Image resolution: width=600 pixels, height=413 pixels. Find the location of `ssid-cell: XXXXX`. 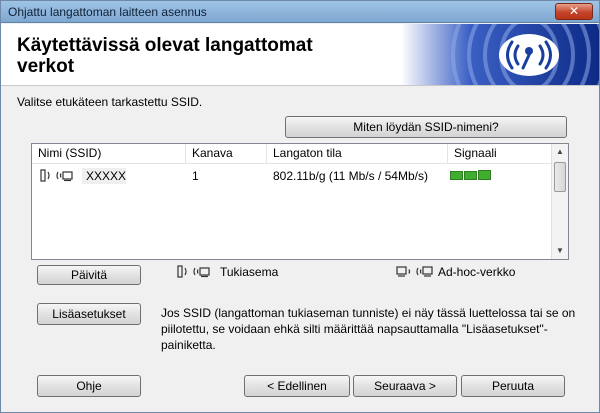

ssid-cell: XXXXX is located at coordinates (104, 176).